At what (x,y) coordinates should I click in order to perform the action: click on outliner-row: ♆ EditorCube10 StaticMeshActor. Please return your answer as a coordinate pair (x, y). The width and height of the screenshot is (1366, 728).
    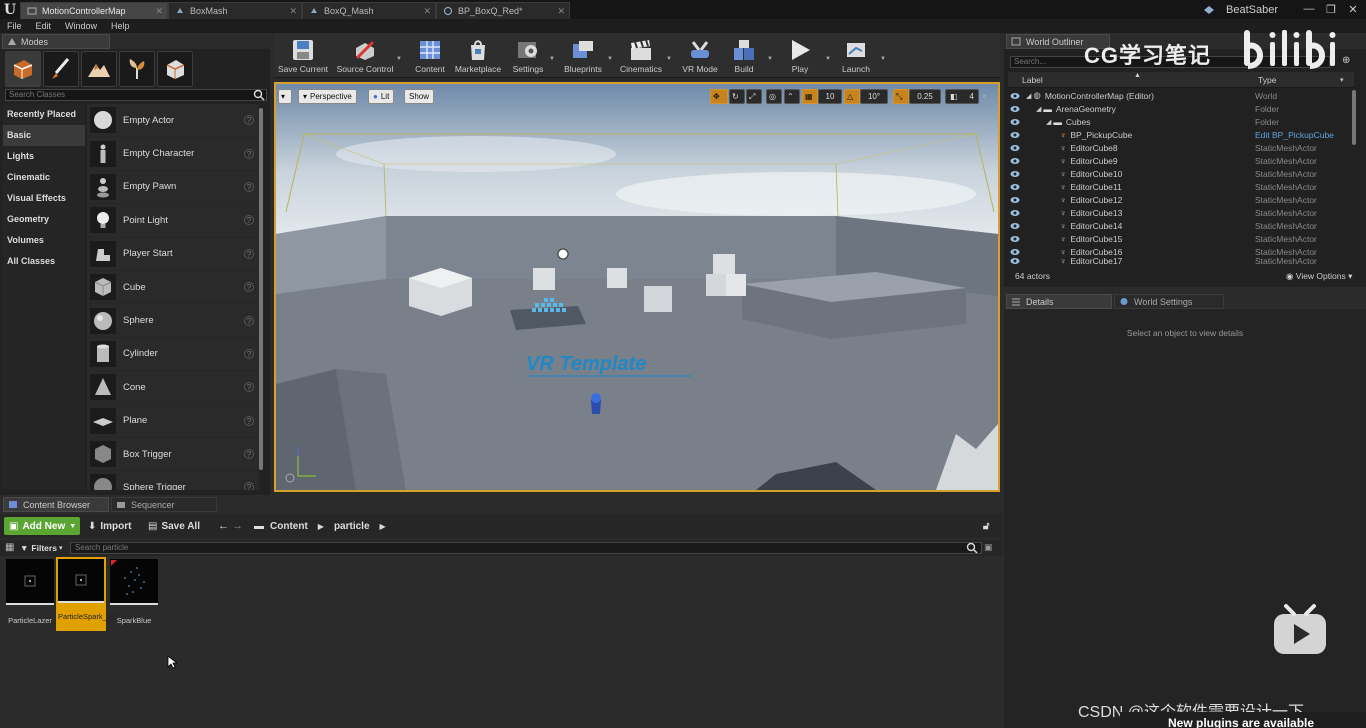
    Looking at the image, I should click on (1180, 173).